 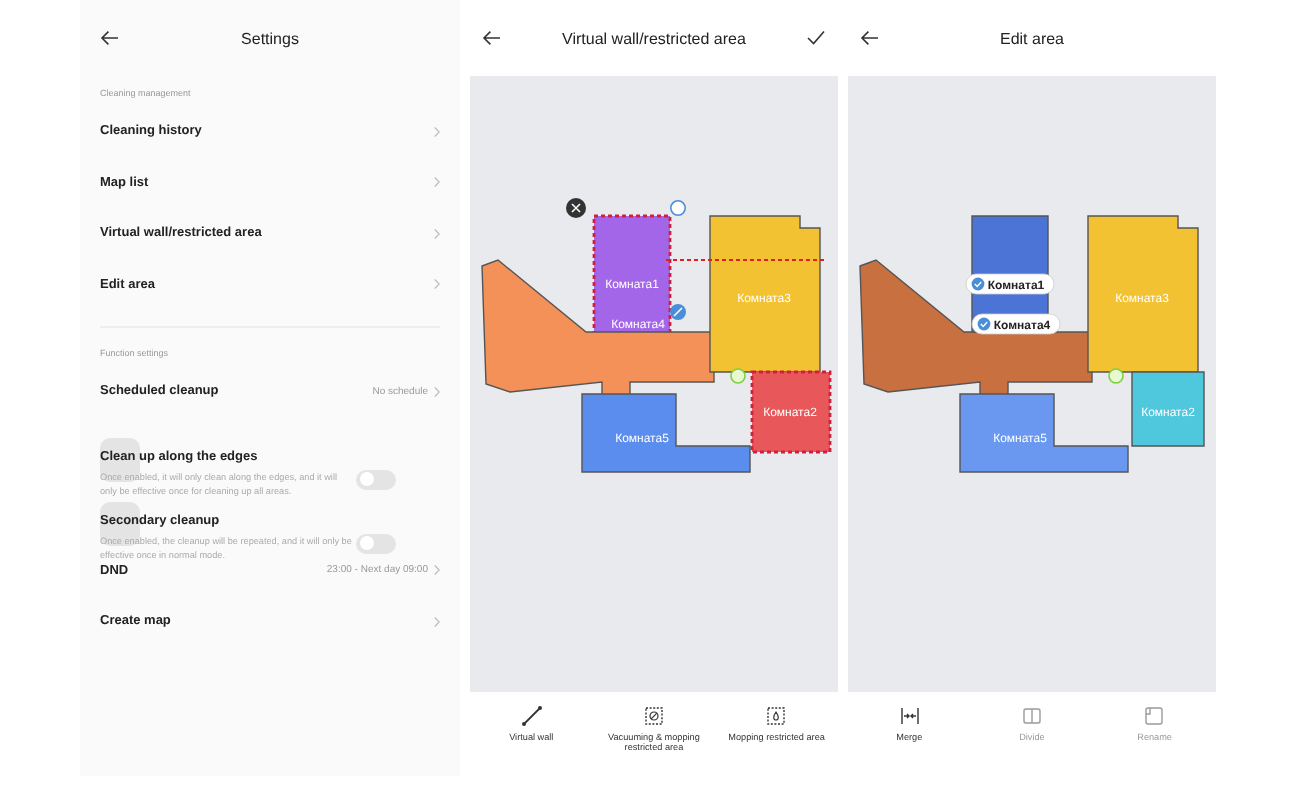 I want to click on virtual-wall-line, so click(x=746, y=260).